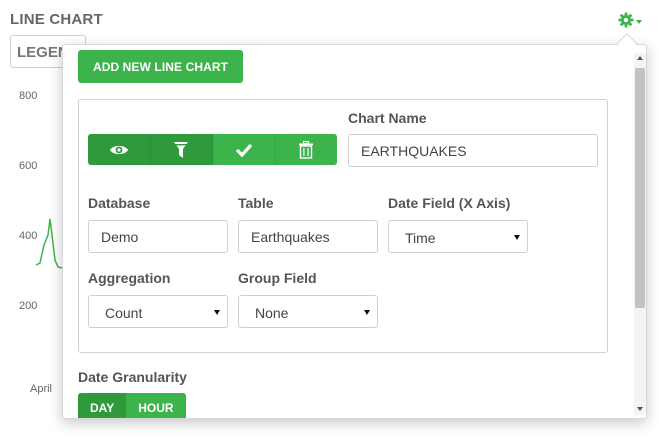  Describe the element at coordinates (129, 278) in the screenshot. I see `aggregation-label: Aggregation` at that location.